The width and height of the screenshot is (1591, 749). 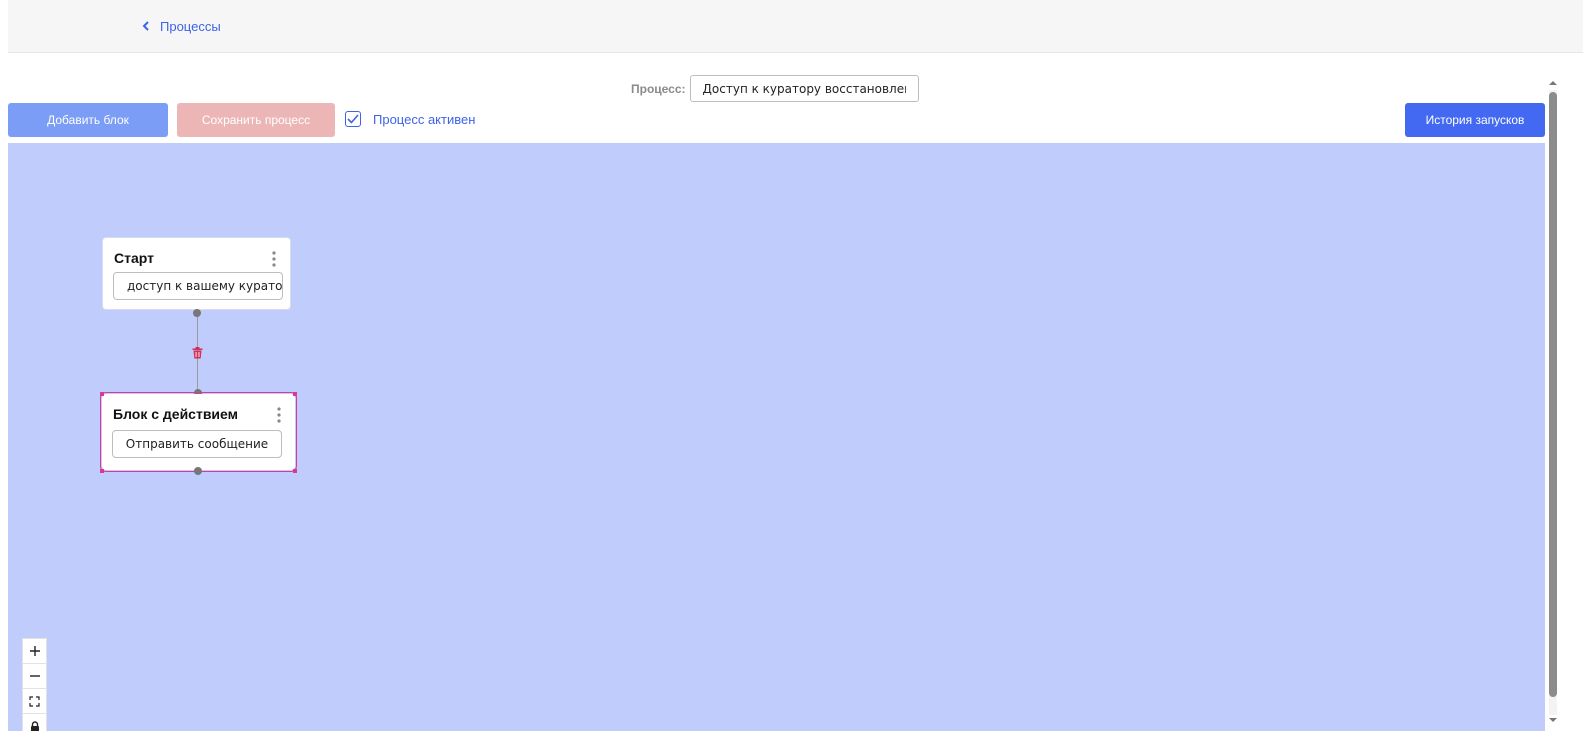 I want to click on process-name-row: Процесс:, so click(x=775, y=88).